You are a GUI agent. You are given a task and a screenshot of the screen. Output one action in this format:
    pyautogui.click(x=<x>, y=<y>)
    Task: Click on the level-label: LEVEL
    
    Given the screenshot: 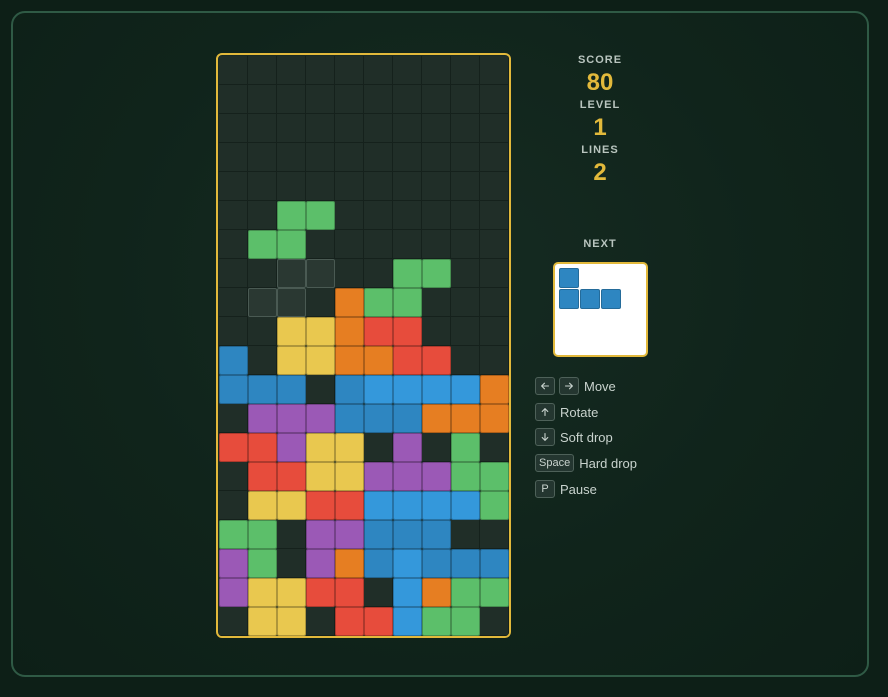 What is the action you would take?
    pyautogui.click(x=600, y=105)
    